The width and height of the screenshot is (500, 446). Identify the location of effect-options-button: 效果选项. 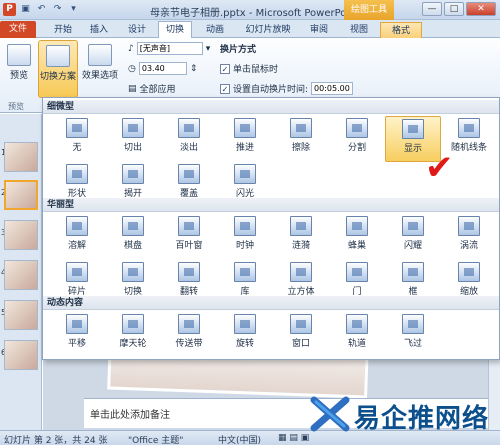
(100, 62).